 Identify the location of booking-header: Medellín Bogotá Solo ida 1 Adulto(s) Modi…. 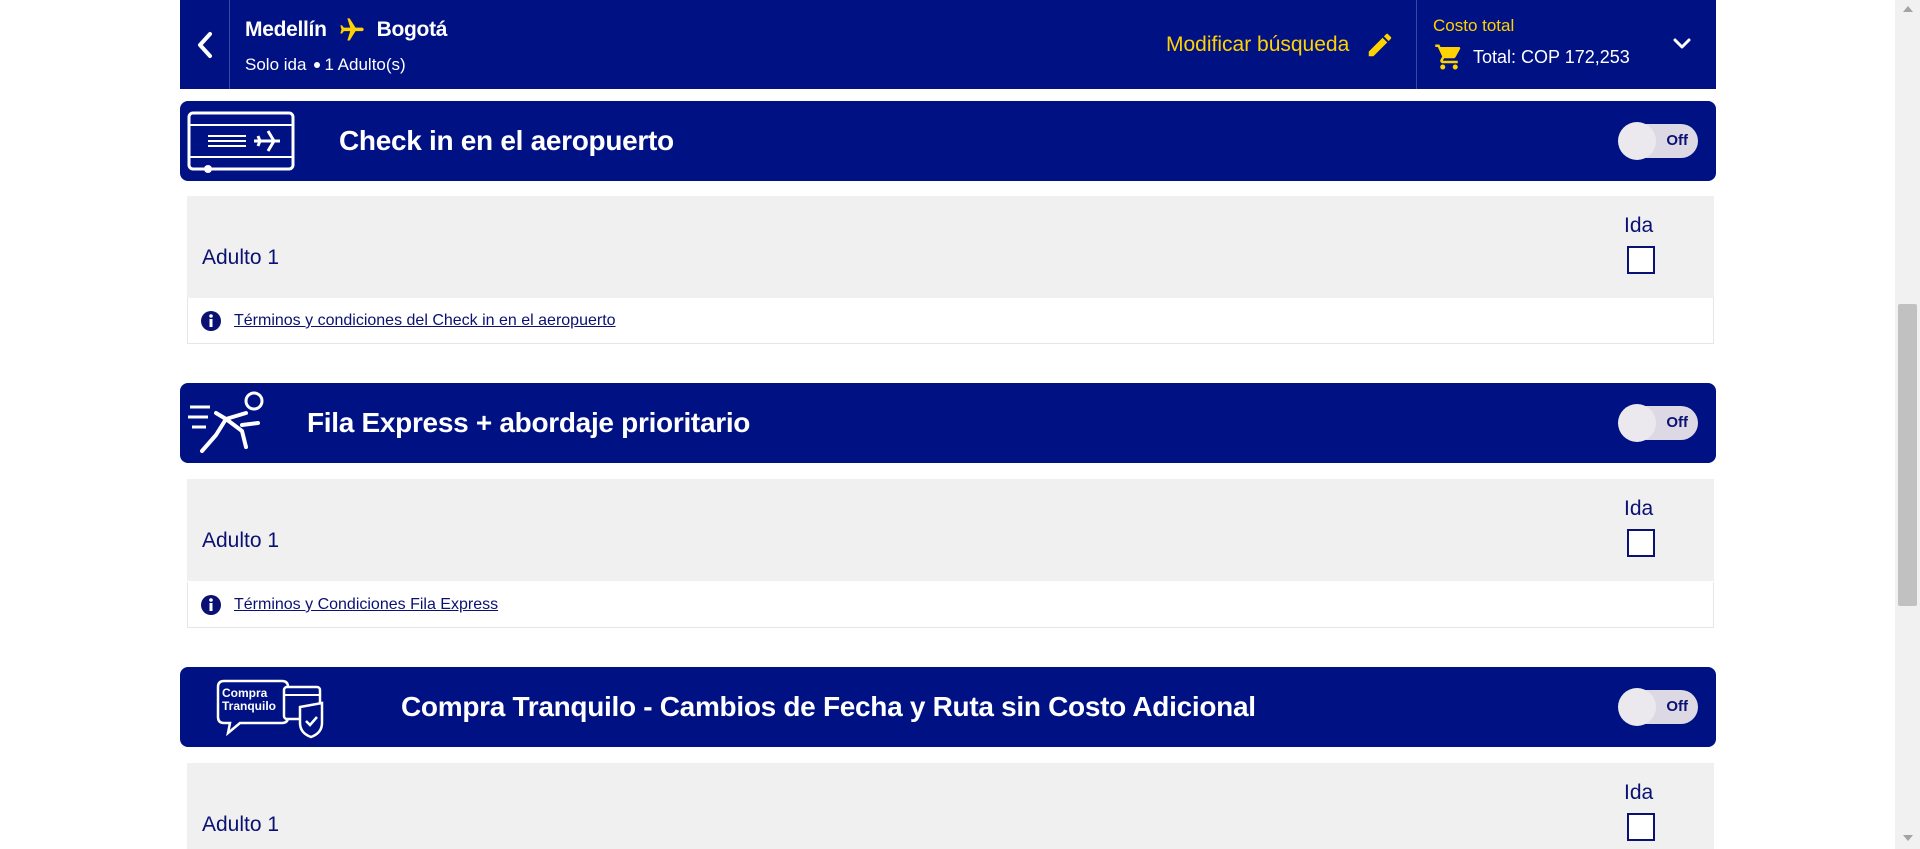
(948, 44).